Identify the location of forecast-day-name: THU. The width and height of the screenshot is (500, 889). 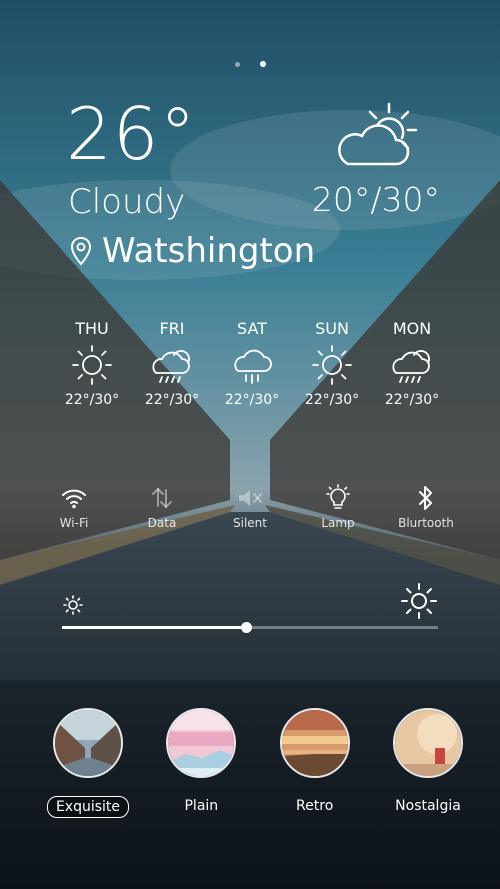
(92, 328).